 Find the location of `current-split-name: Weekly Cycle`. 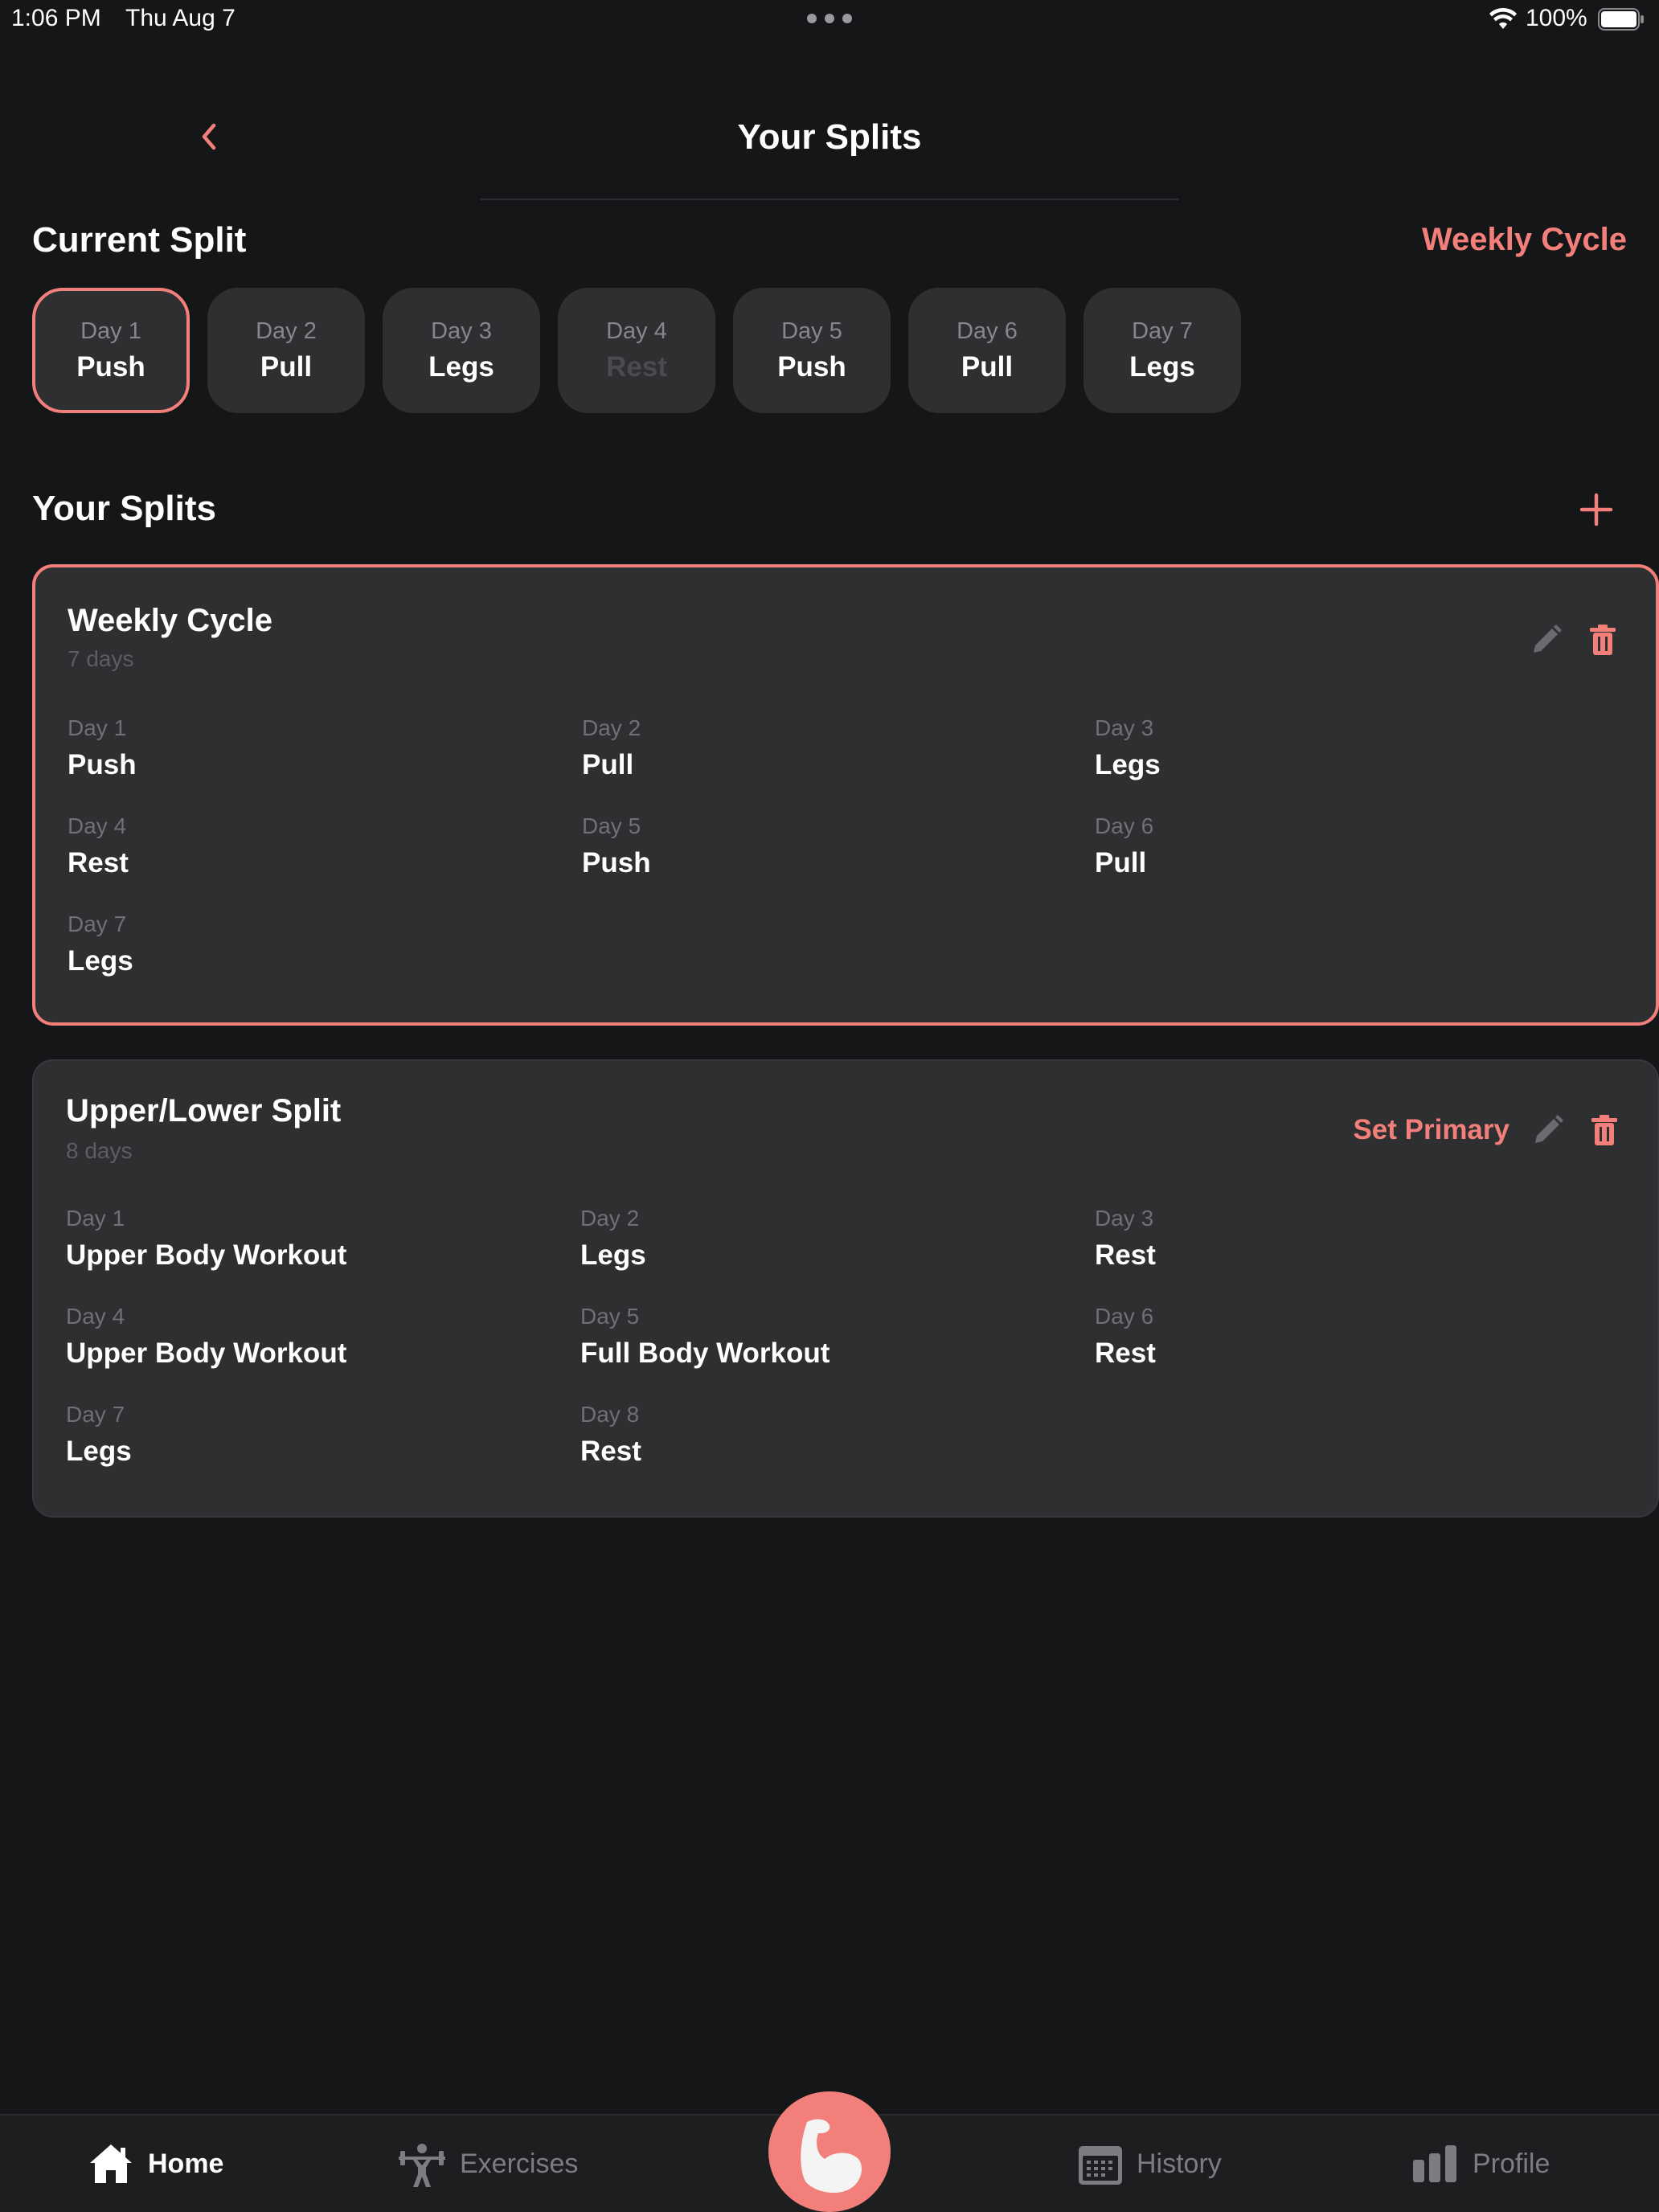

current-split-name: Weekly Cycle is located at coordinates (1524, 240).